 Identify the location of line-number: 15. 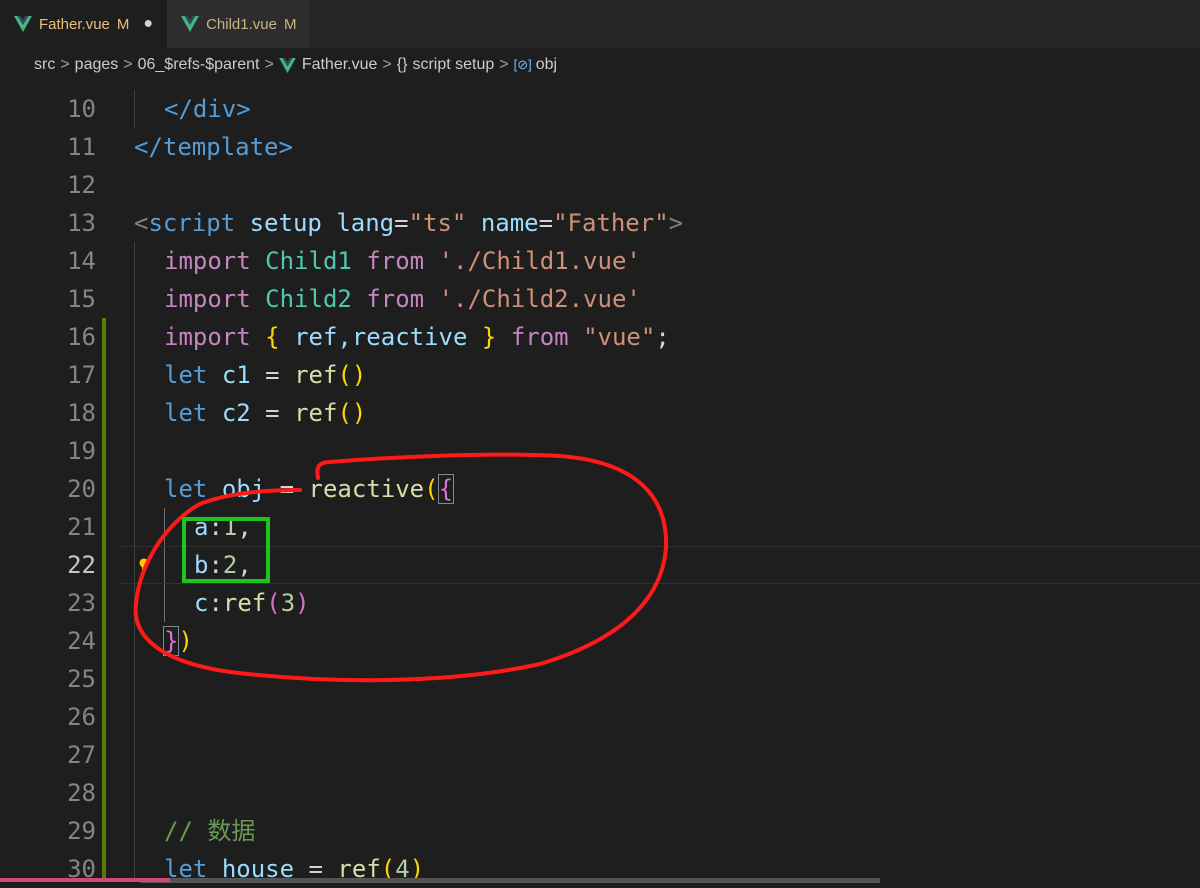
(81, 299).